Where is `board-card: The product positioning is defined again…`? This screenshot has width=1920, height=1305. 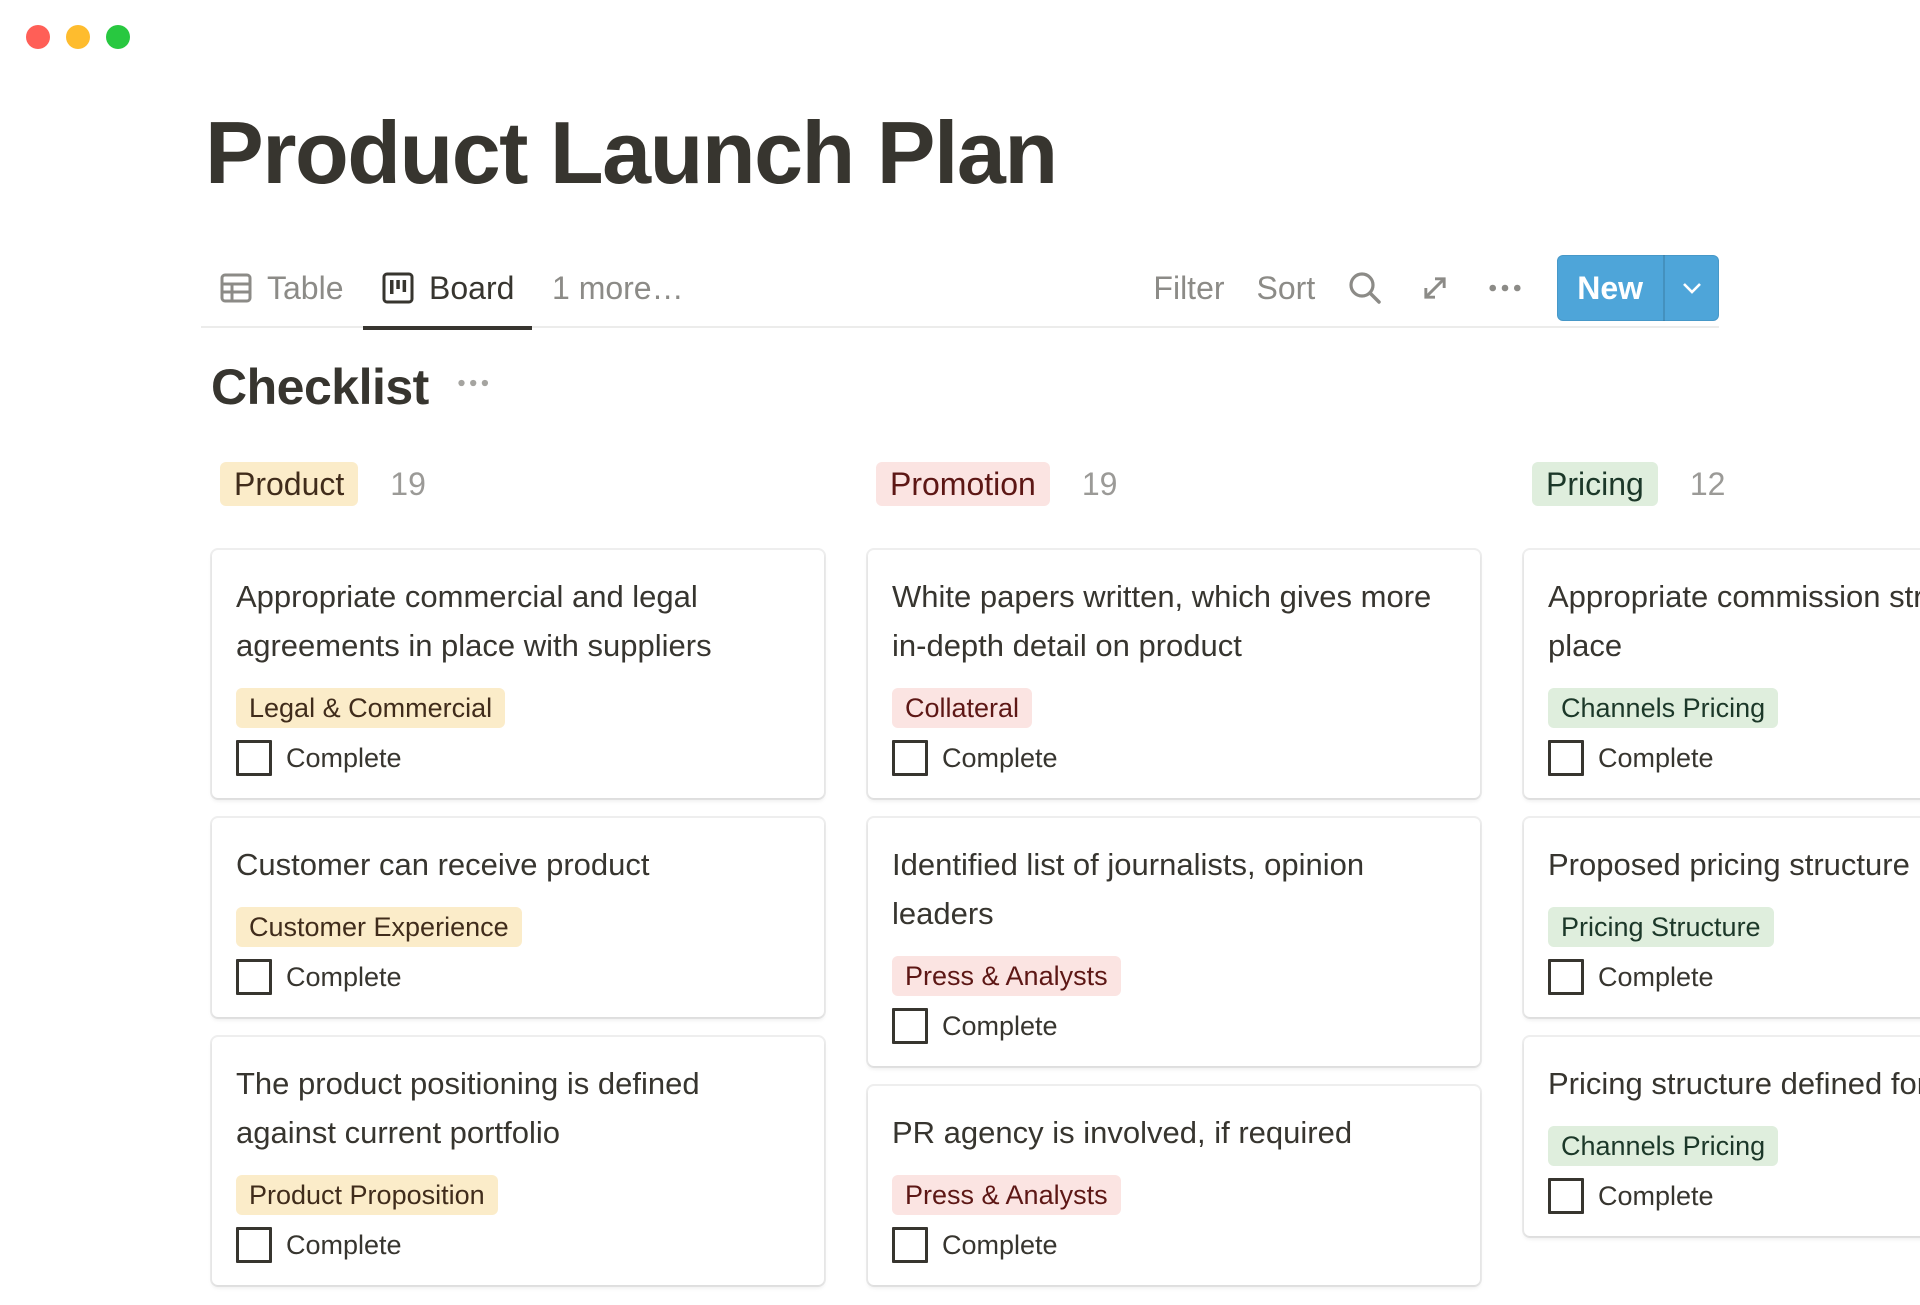 board-card: The product positioning is defined again… is located at coordinates (518, 1161).